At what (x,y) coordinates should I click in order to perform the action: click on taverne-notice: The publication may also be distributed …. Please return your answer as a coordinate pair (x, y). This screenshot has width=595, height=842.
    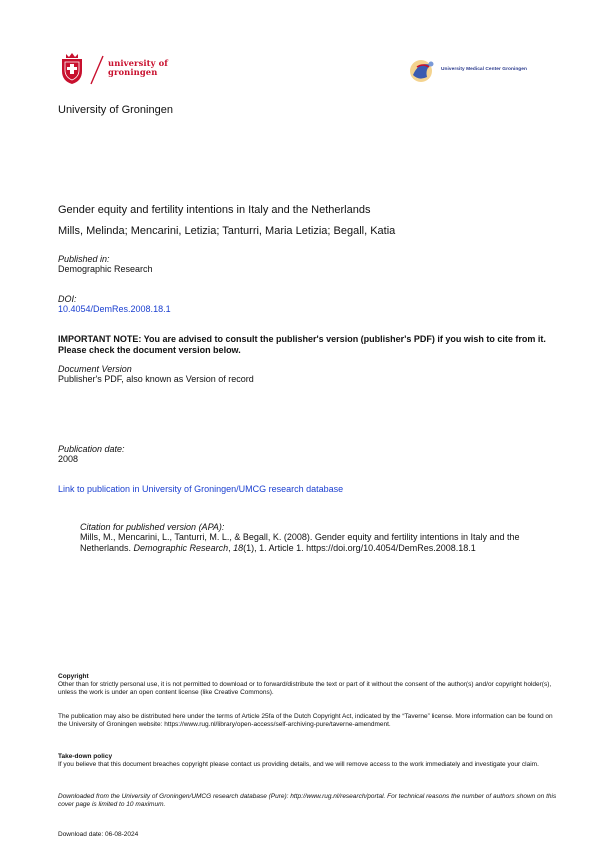
    Looking at the image, I should click on (305, 720).